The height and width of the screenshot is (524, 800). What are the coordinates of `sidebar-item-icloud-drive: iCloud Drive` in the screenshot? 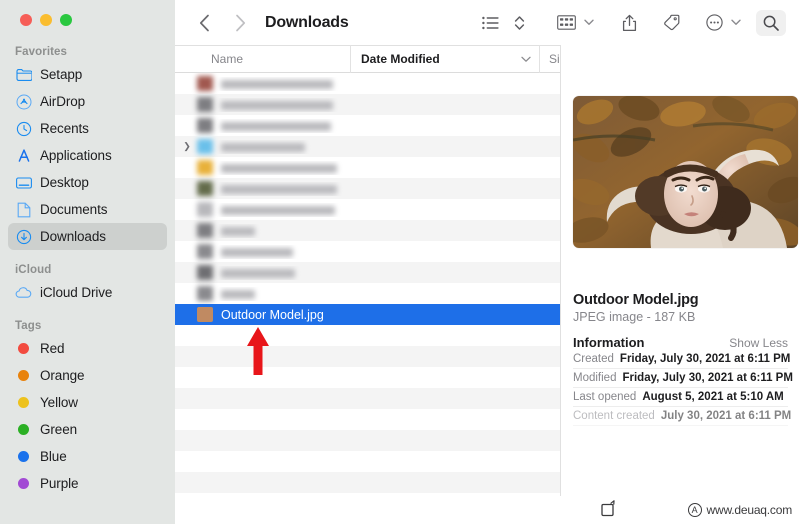 It's located at (87, 292).